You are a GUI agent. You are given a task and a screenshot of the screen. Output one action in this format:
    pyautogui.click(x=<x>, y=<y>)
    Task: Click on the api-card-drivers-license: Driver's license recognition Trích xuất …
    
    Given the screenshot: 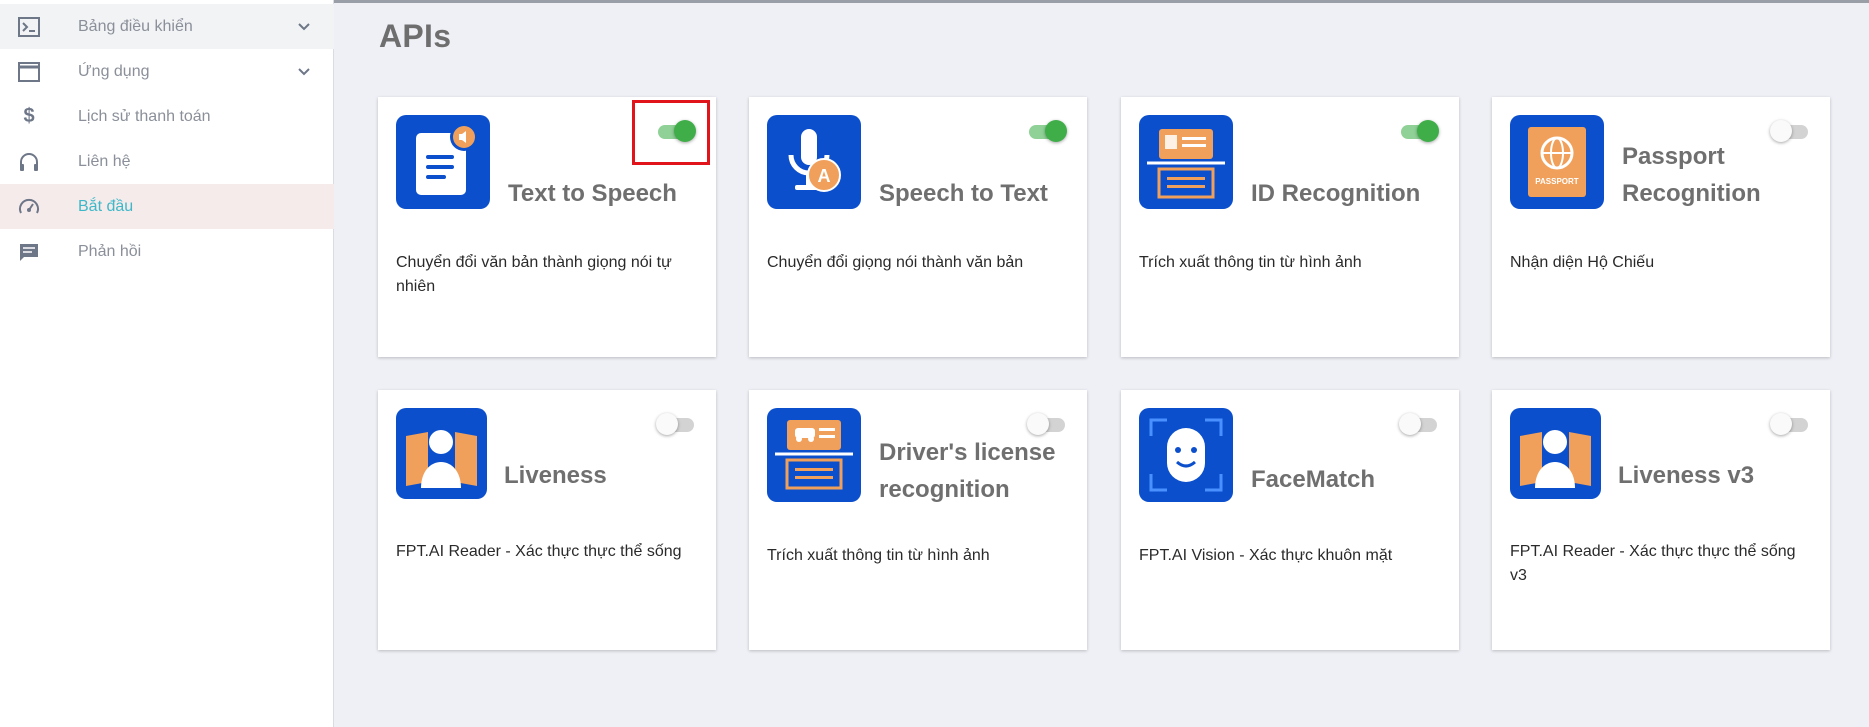 What is the action you would take?
    pyautogui.click(x=918, y=520)
    